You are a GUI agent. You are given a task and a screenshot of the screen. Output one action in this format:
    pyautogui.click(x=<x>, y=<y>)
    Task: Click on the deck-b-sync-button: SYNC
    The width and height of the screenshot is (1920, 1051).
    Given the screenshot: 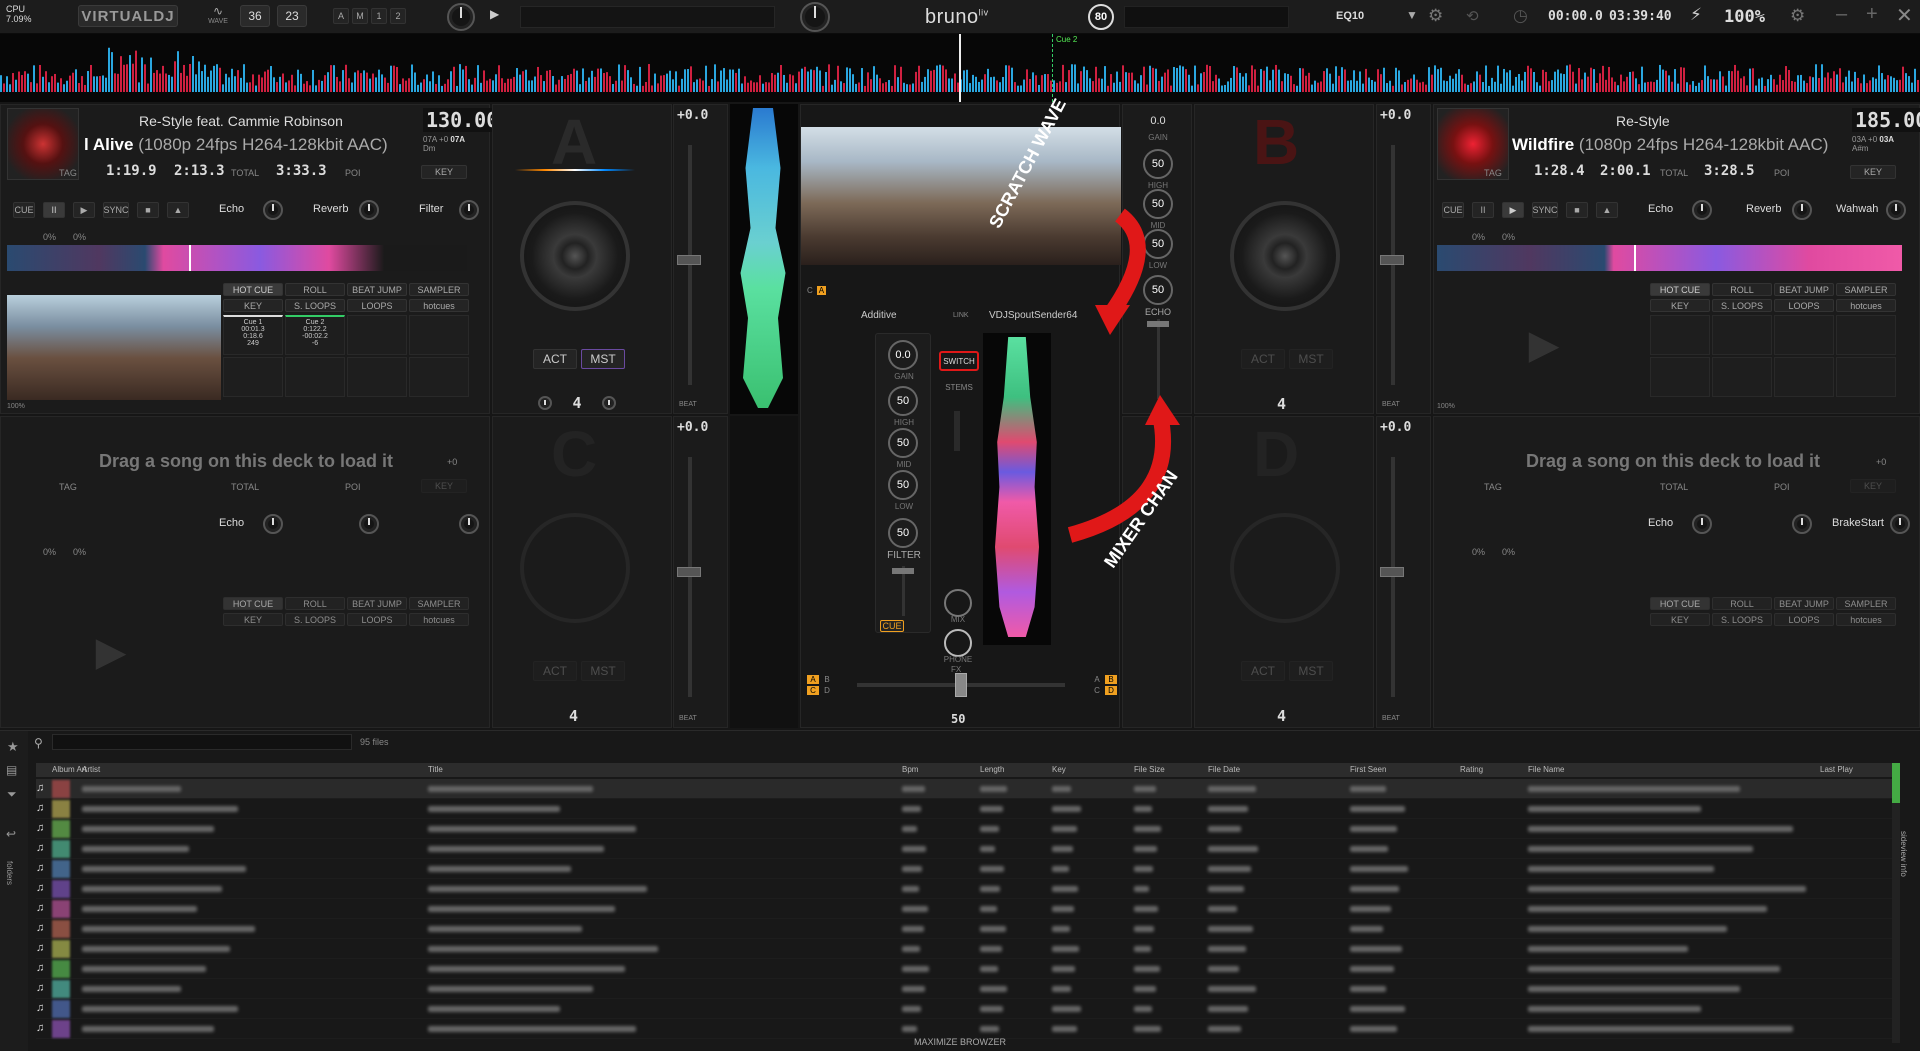 What is the action you would take?
    pyautogui.click(x=1545, y=210)
    